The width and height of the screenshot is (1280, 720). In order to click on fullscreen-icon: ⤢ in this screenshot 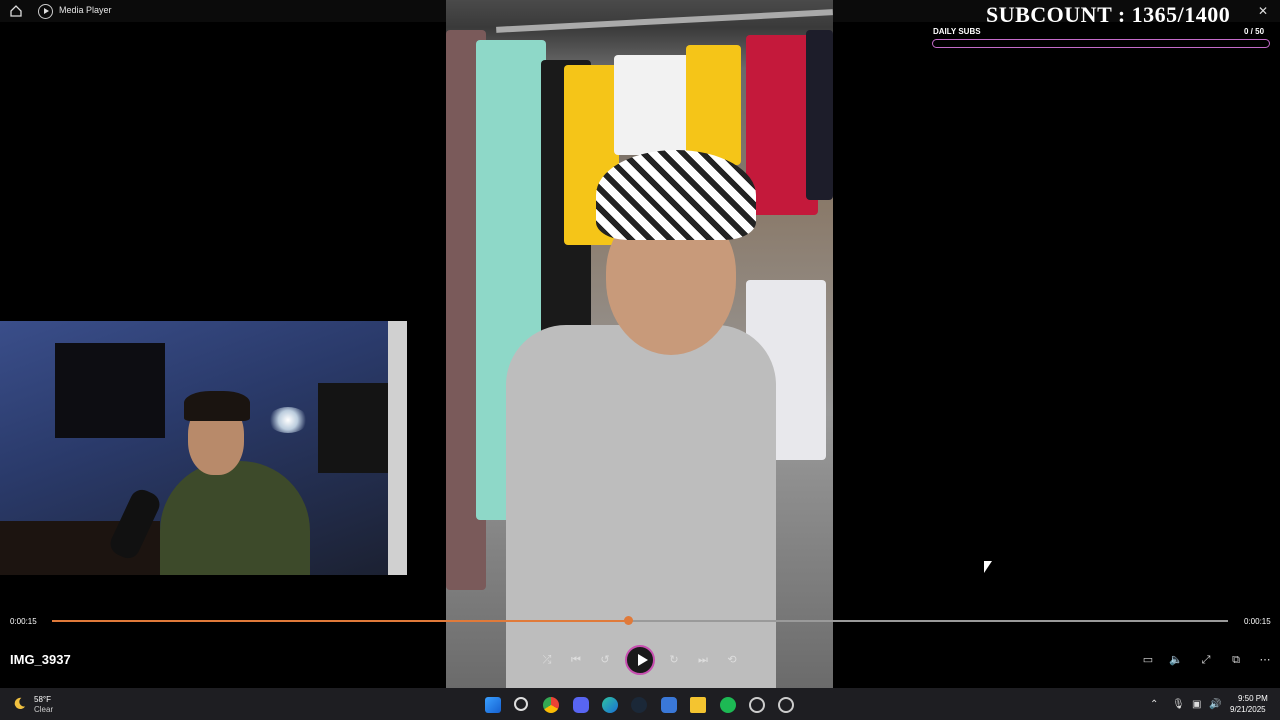, I will do `click(1206, 660)`.